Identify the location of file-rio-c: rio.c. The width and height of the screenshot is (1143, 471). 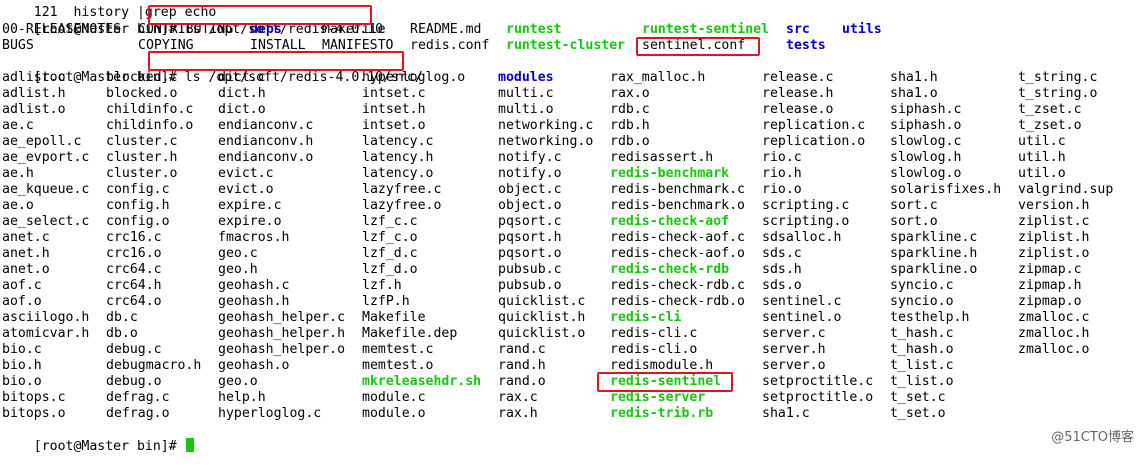
(782, 157).